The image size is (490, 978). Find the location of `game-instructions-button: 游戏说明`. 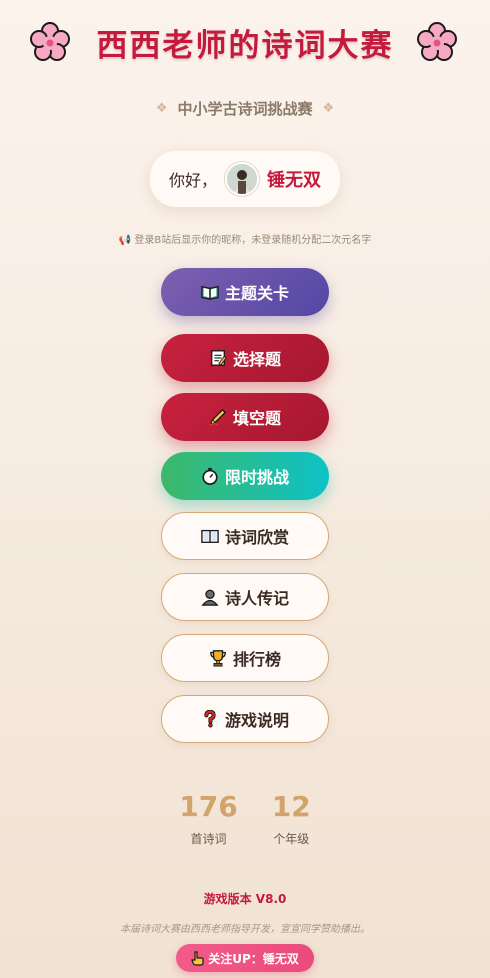

game-instructions-button: 游戏说明 is located at coordinates (245, 719).